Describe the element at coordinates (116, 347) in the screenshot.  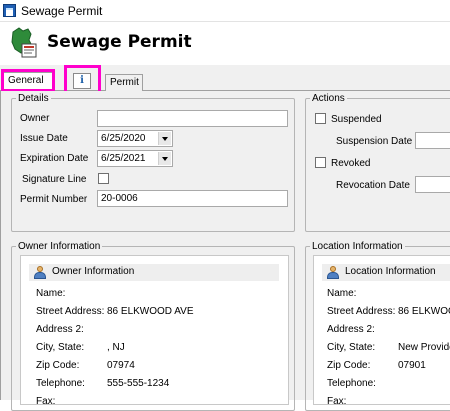
I see `owner-city-value: , NJ` at that location.